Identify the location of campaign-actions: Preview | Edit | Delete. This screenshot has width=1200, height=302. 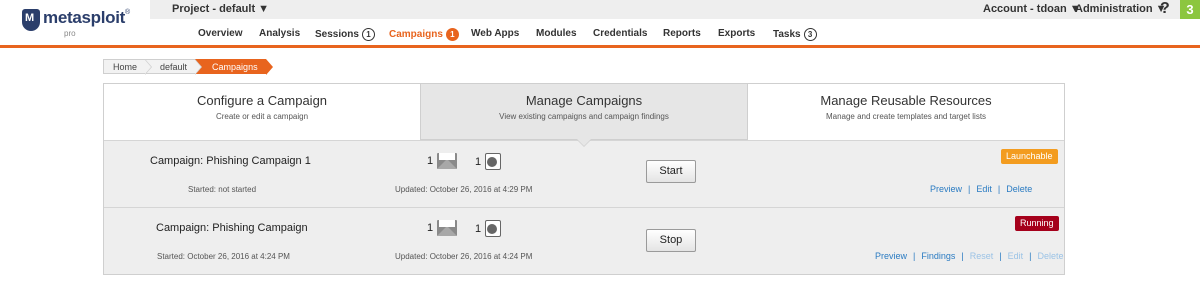
(981, 189).